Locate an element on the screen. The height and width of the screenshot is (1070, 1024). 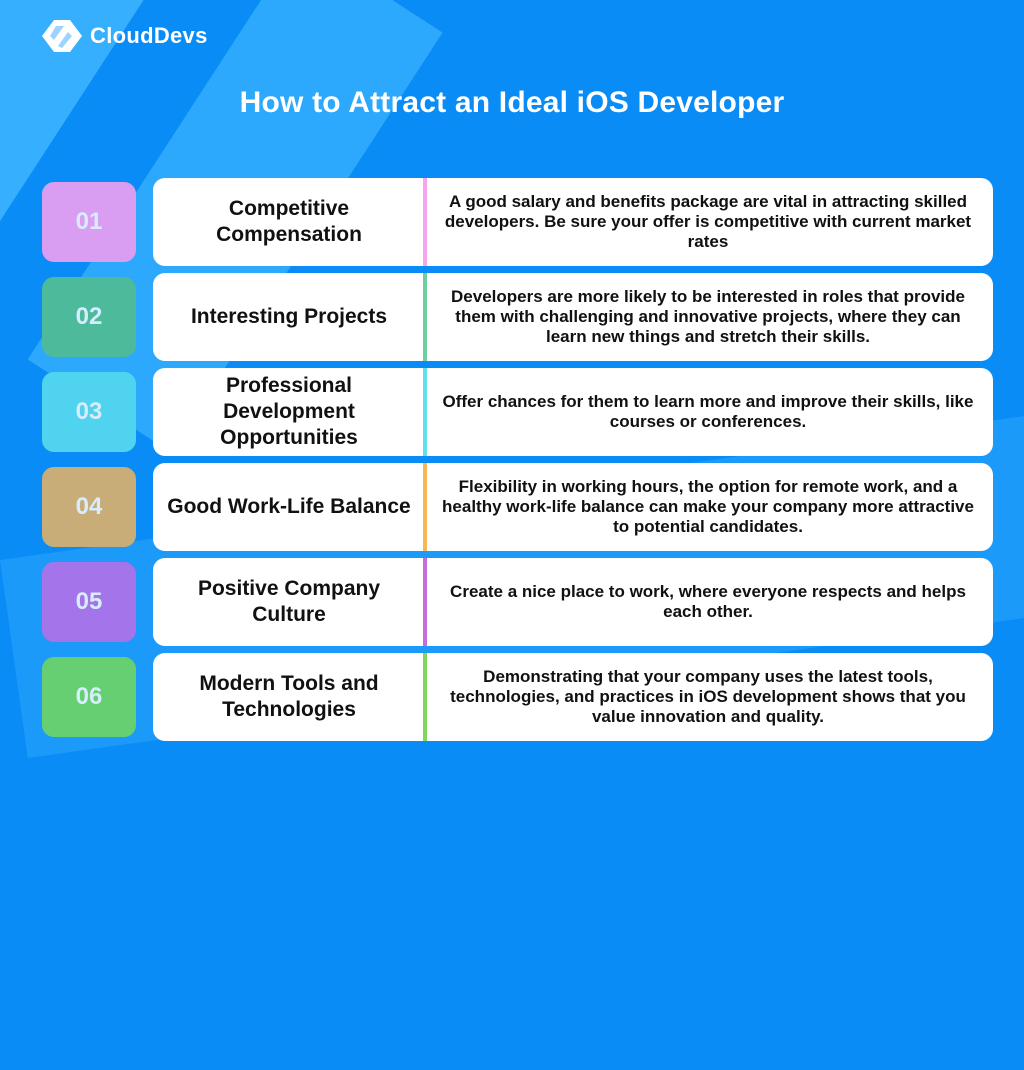
item-name: Interesting Projects is located at coordinates (289, 316).